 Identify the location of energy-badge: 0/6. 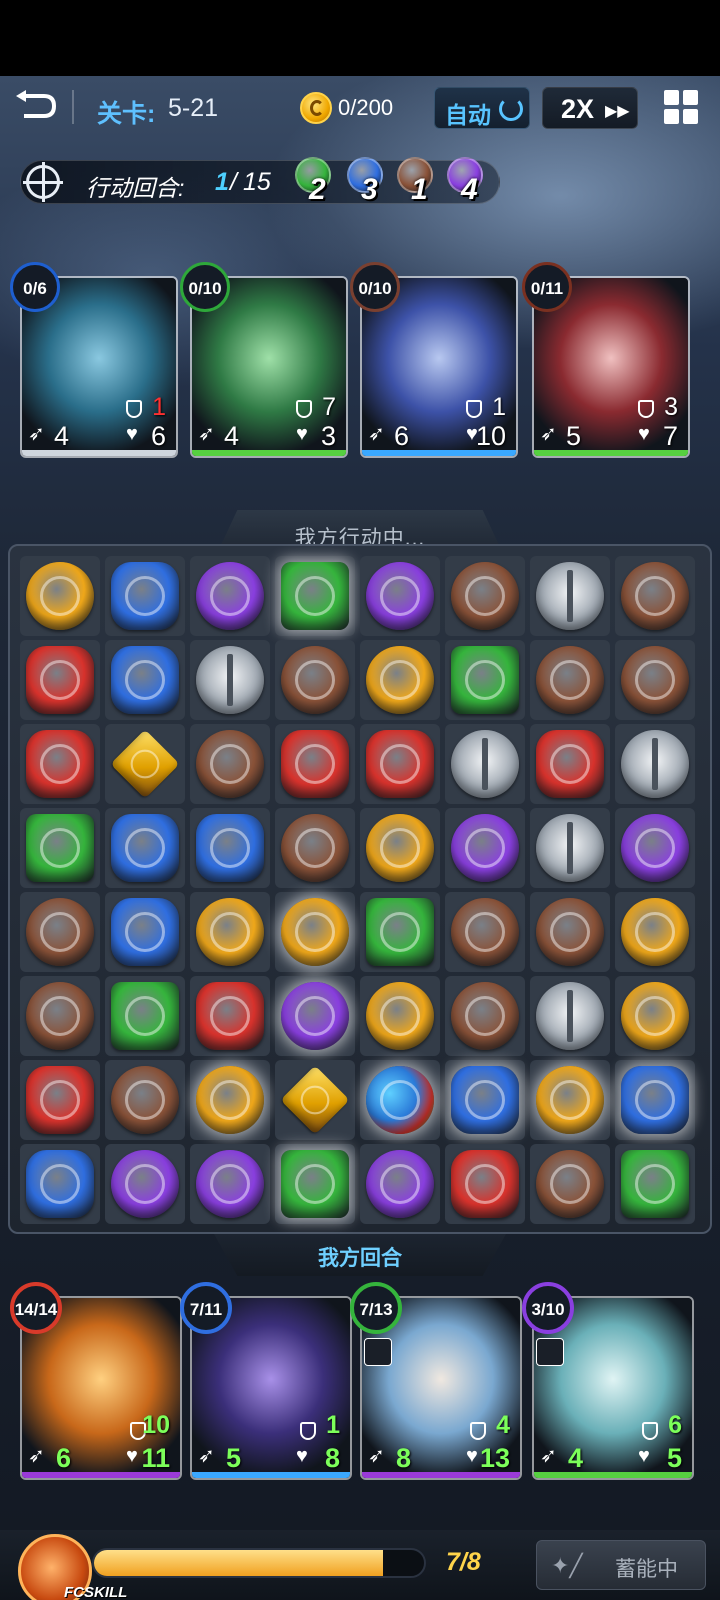
(35, 287).